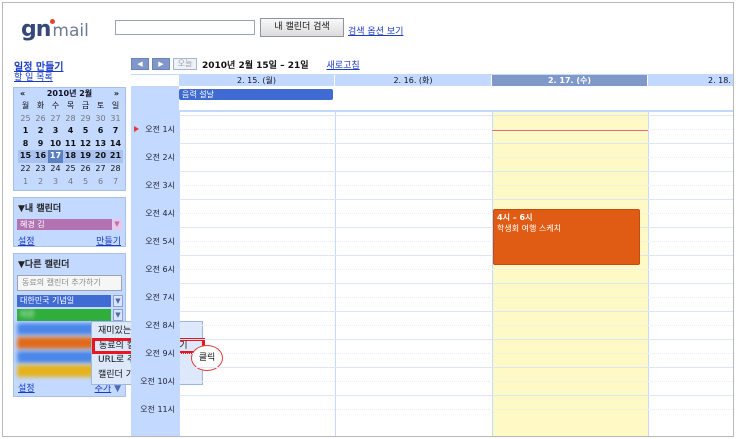 The height and width of the screenshot is (439, 736). I want to click on add-calendar-link: 추가, so click(103, 389).